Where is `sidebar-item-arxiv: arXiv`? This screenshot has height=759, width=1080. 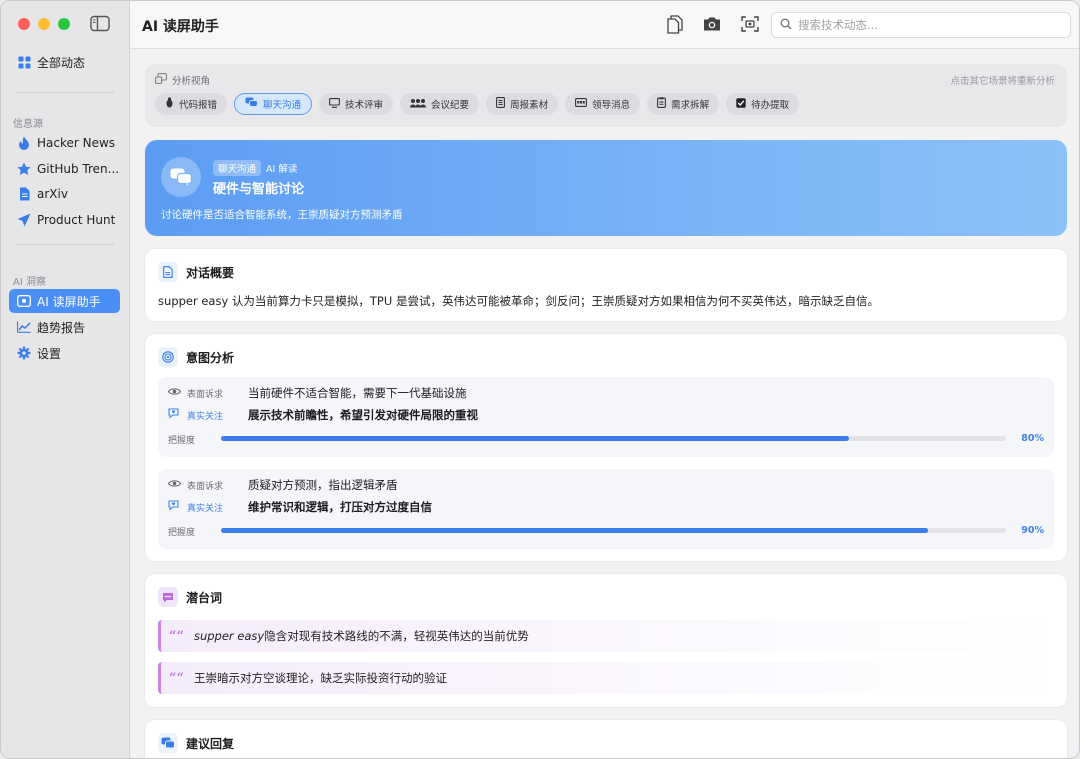 sidebar-item-arxiv: arXiv is located at coordinates (64, 194).